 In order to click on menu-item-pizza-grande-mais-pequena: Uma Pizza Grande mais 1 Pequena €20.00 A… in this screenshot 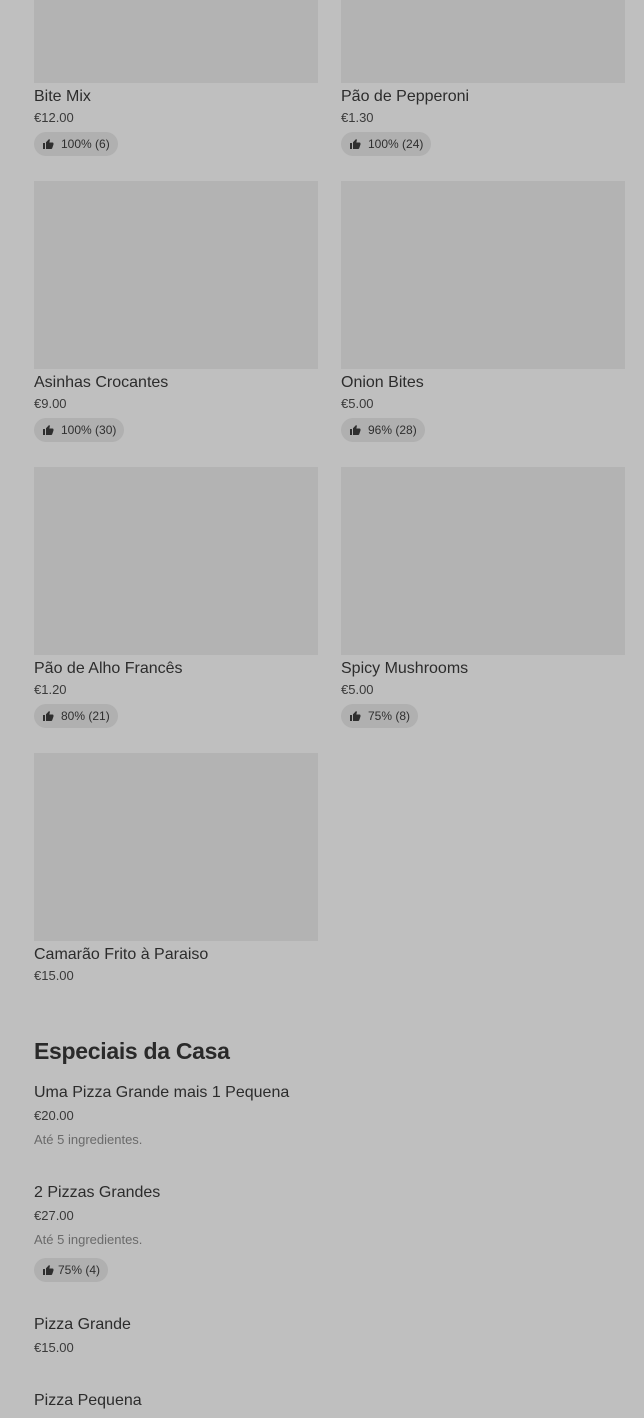, I will do `click(329, 1115)`.